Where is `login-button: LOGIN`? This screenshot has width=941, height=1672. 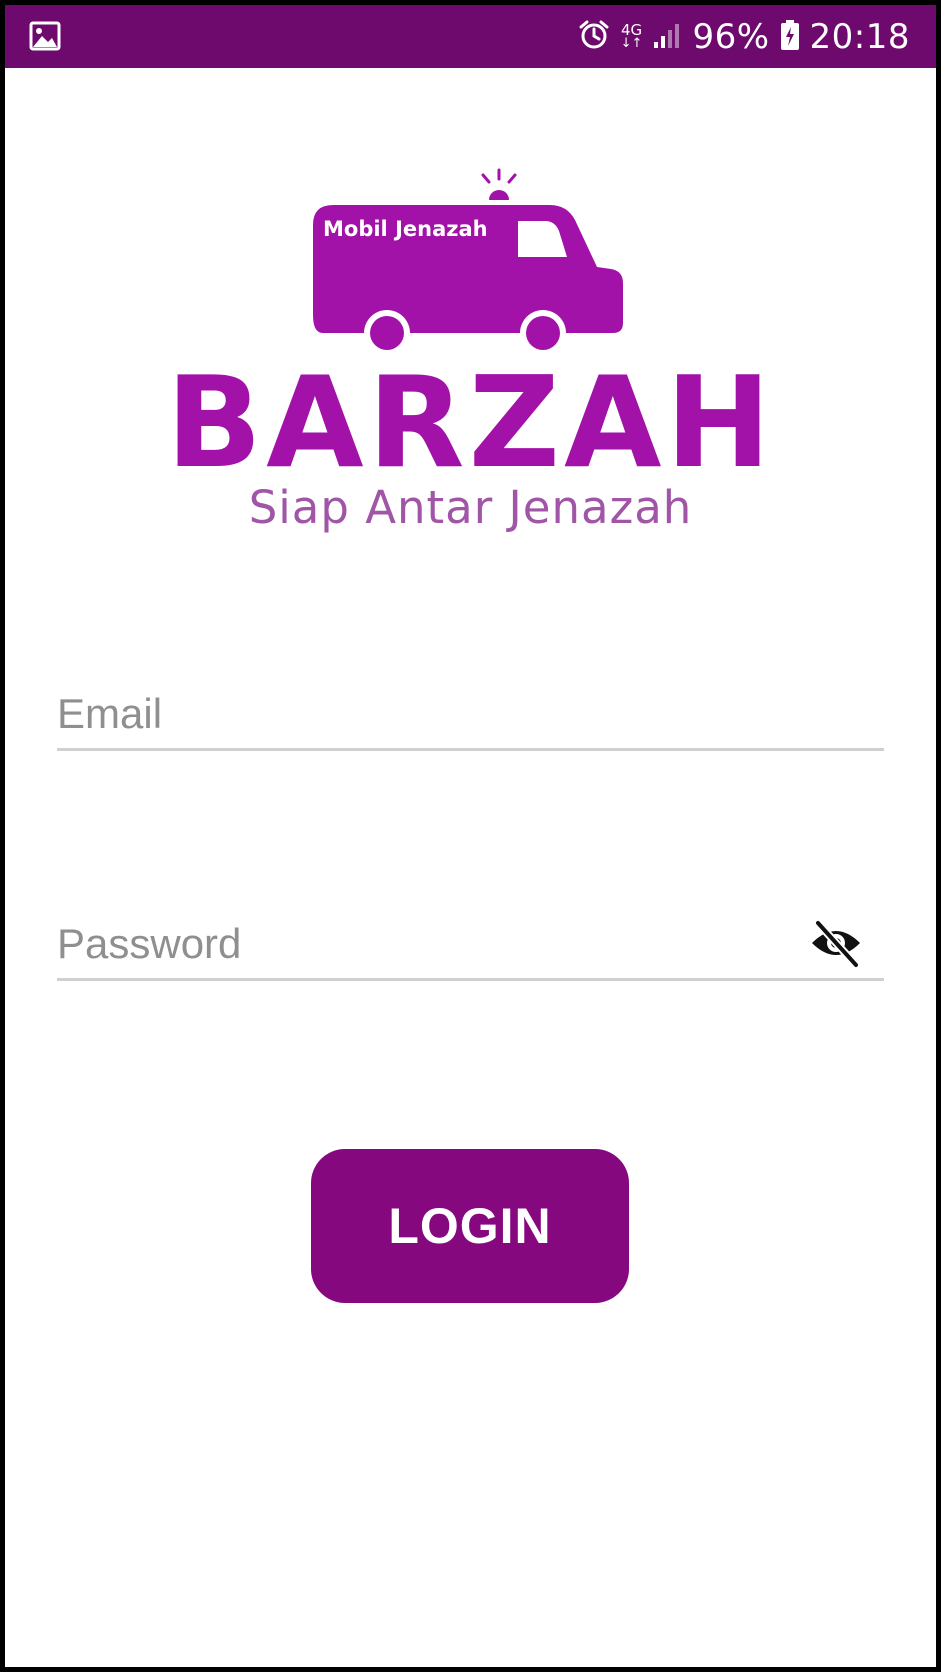 login-button: LOGIN is located at coordinates (470, 1226).